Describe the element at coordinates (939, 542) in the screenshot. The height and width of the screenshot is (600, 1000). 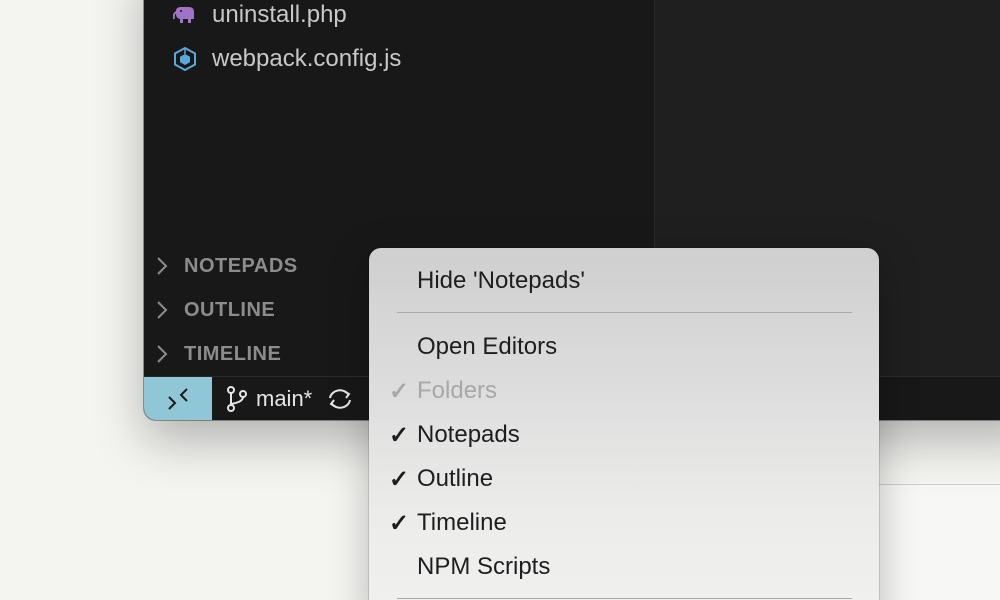
I see `background-window` at that location.